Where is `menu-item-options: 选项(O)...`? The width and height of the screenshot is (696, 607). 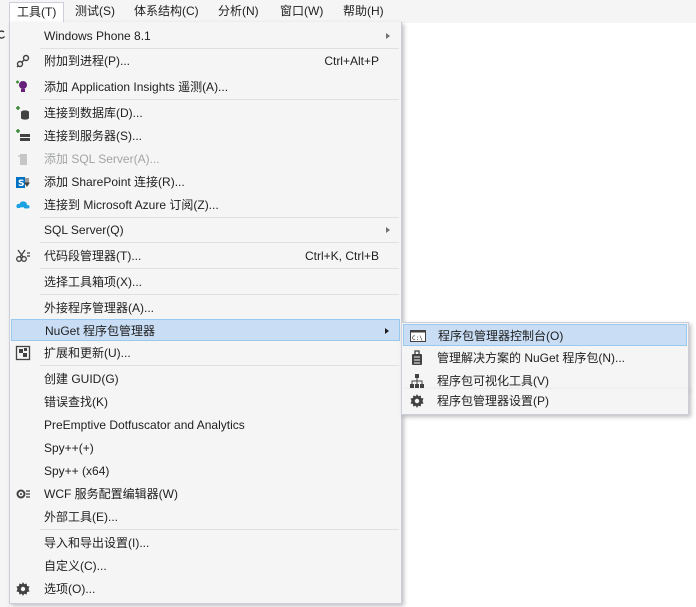 menu-item-options: 选项(O)... is located at coordinates (205, 589).